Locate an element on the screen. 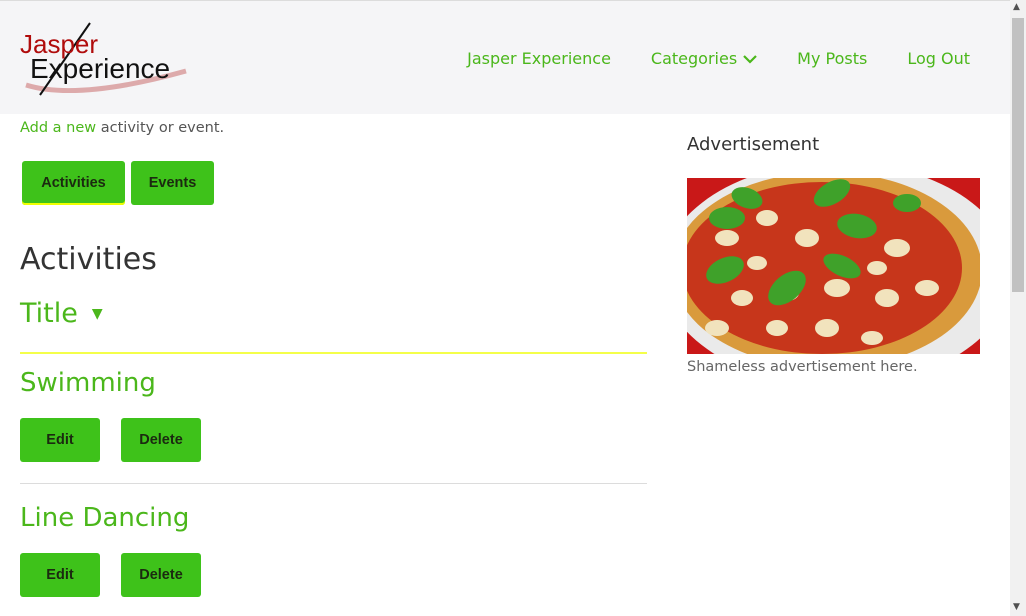 This screenshot has width=1026, height=616. logo-text-experience: Experience is located at coordinates (100, 68).